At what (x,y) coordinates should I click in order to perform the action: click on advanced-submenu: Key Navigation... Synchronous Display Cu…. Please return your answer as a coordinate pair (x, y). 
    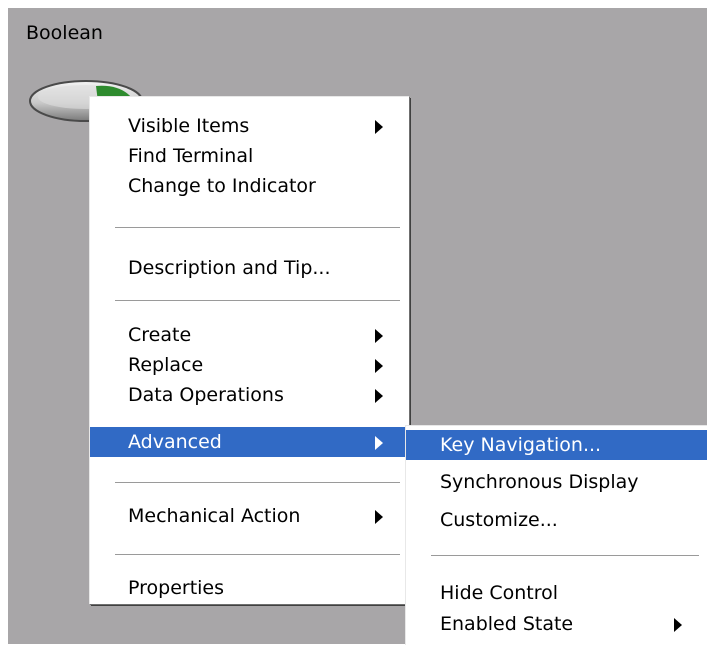
    Looking at the image, I should click on (556, 535).